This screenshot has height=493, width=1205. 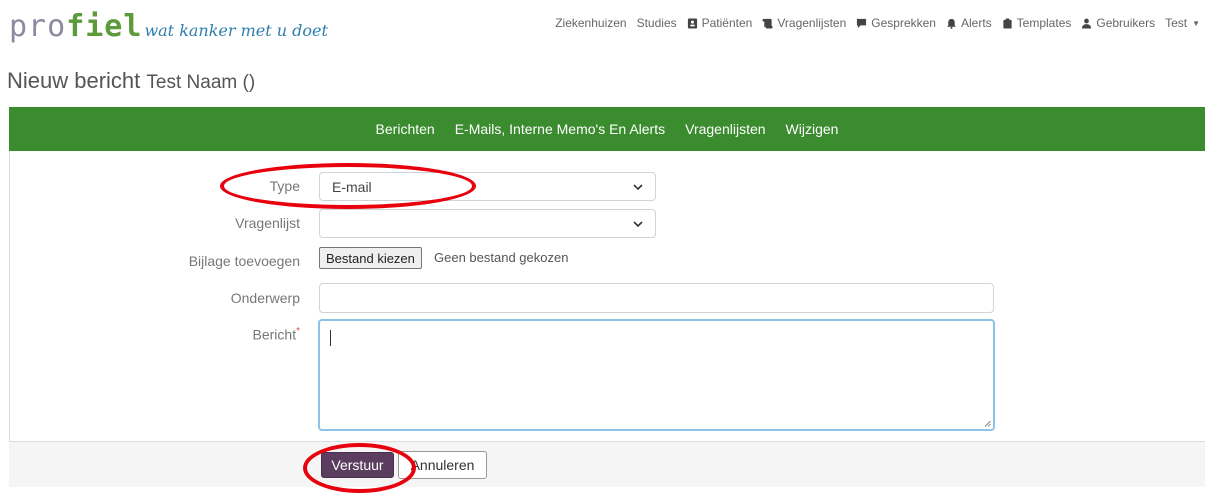 What do you see at coordinates (284, 186) in the screenshot?
I see `type-label: Type` at bounding box center [284, 186].